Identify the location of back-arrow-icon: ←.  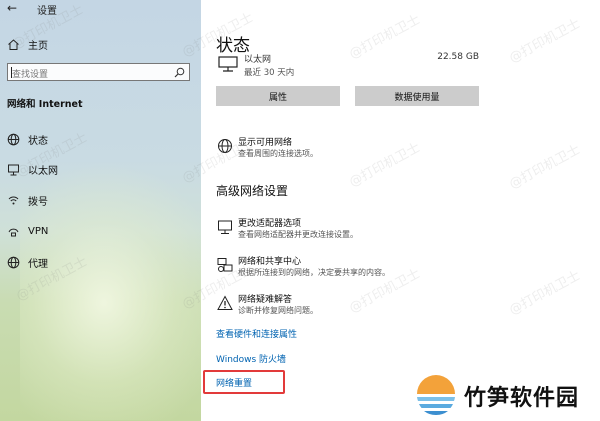
(12, 8).